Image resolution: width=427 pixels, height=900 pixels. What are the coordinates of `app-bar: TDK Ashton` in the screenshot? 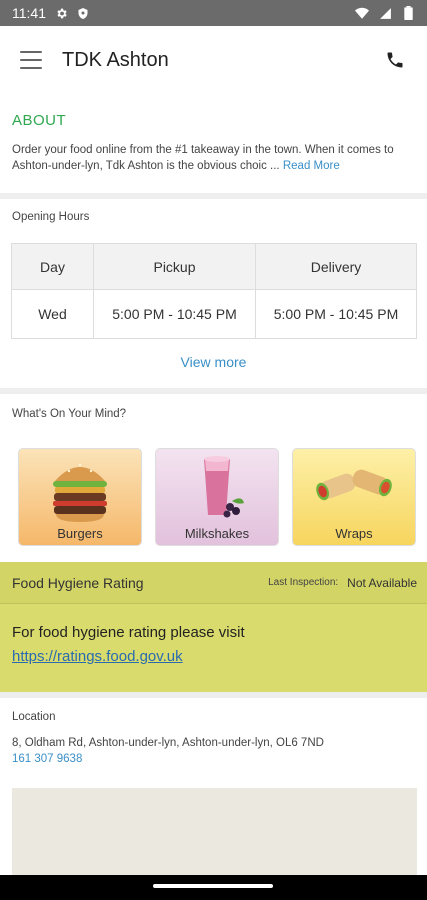 It's located at (213, 60).